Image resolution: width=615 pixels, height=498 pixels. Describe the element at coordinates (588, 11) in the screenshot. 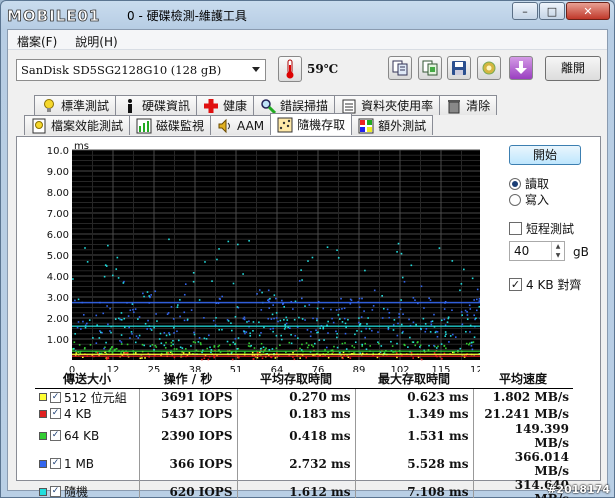

I see `window-close-button: ✕` at that location.